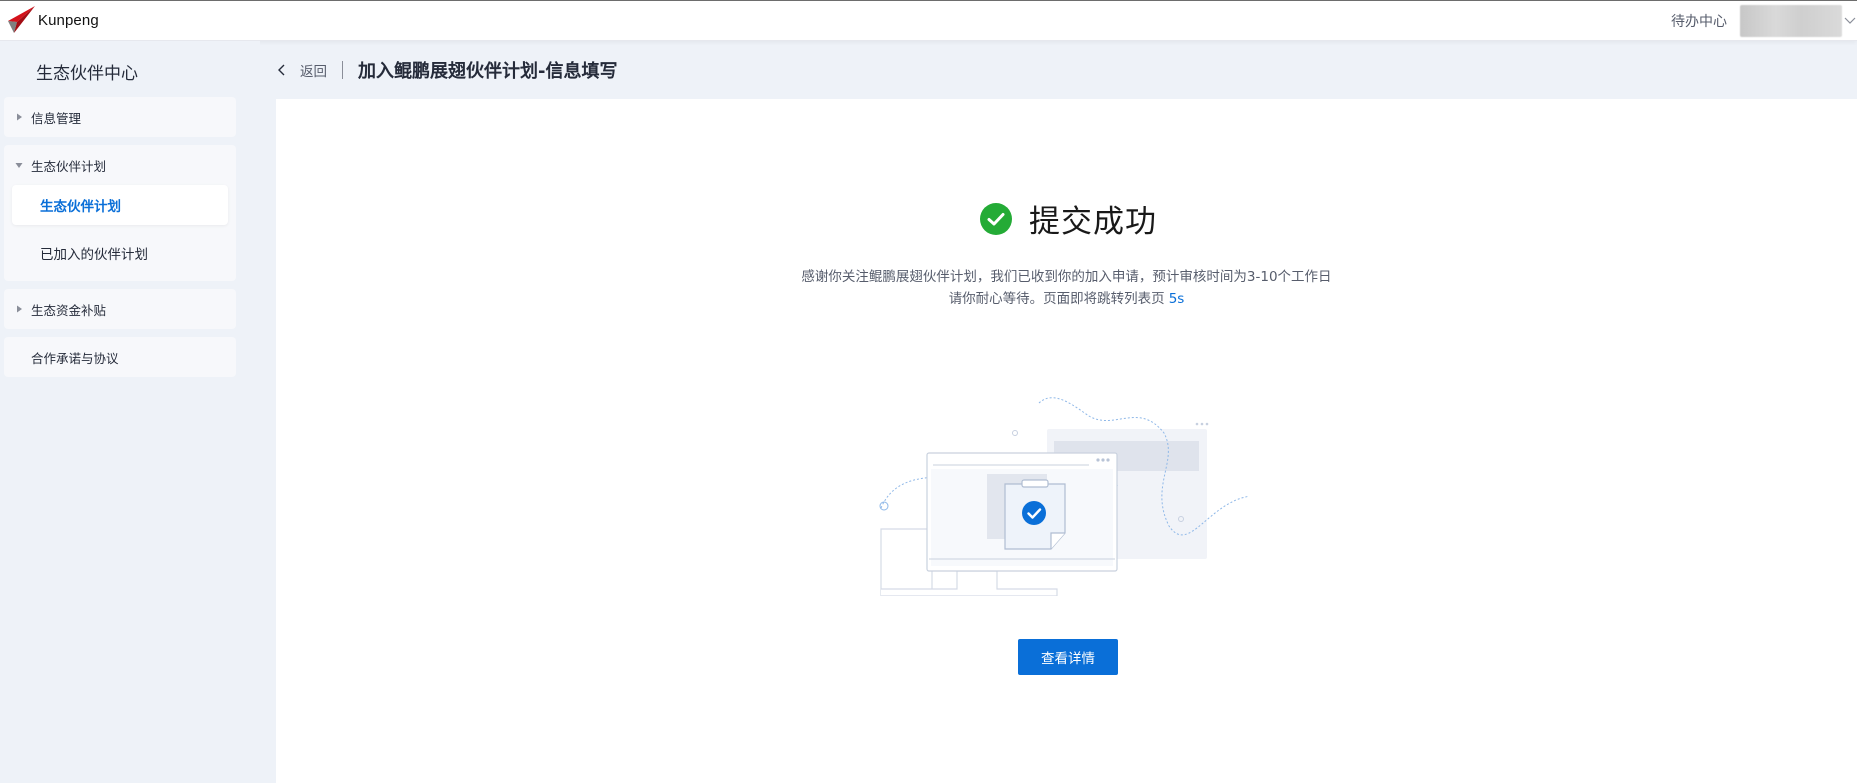  What do you see at coordinates (342, 70) in the screenshot?
I see `breadcrumb-divider` at bounding box center [342, 70].